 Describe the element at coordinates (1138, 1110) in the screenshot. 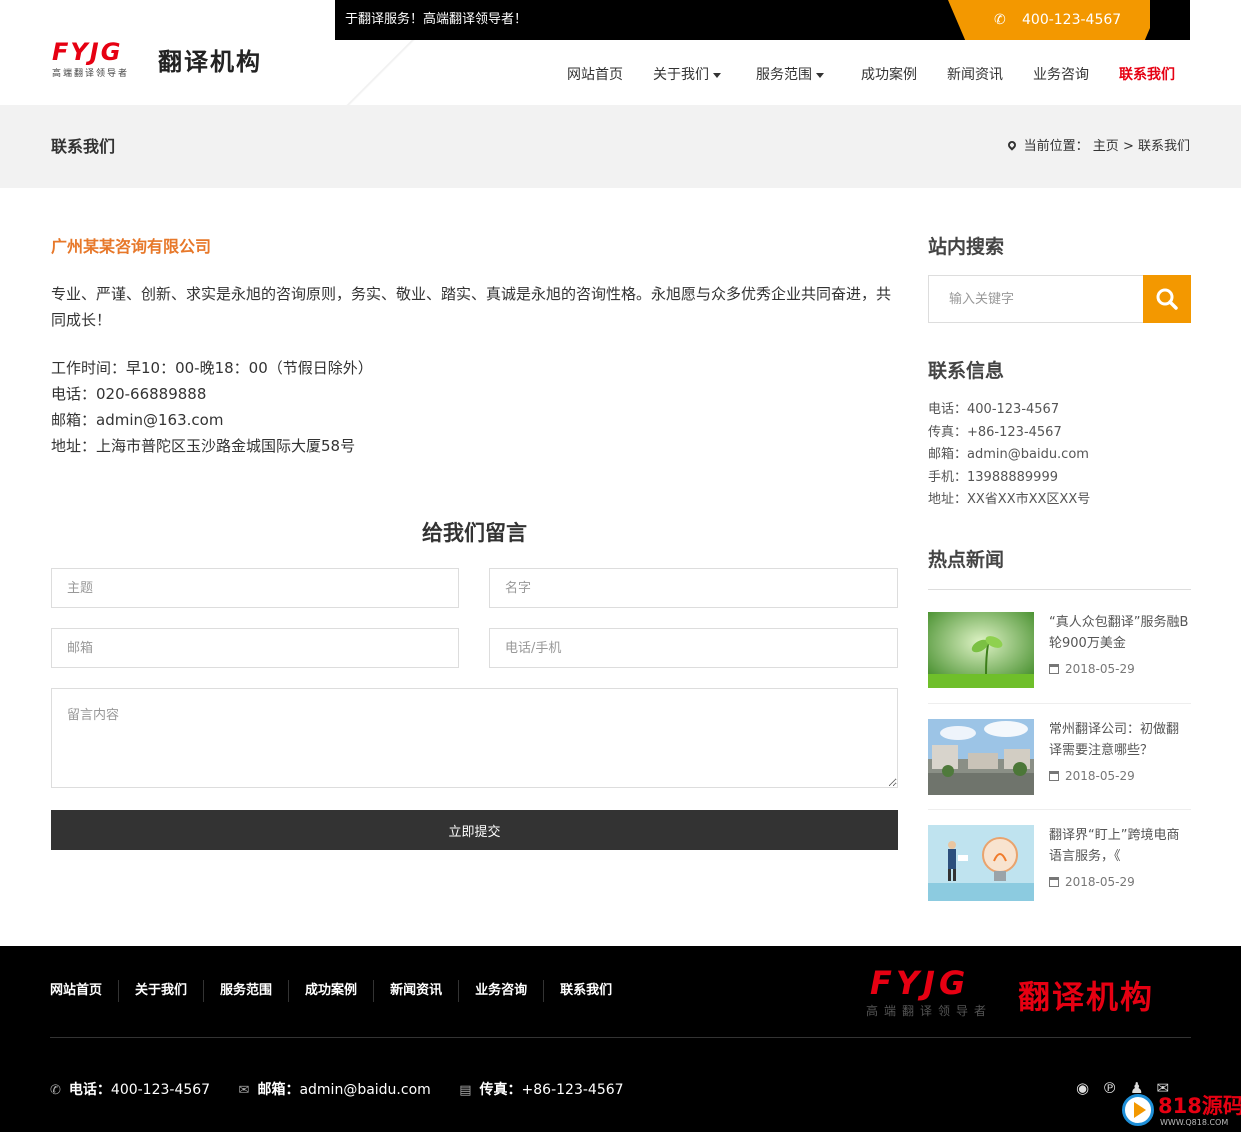

I see `play-icon` at that location.